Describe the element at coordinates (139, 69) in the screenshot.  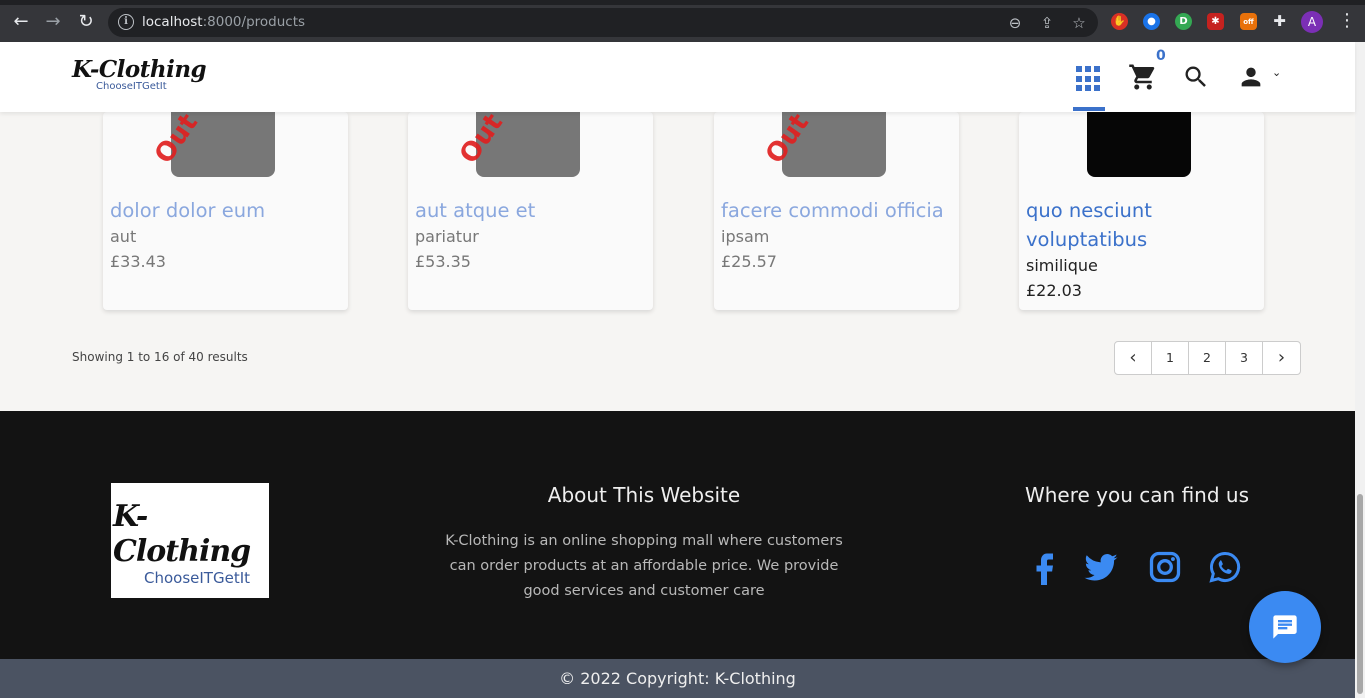
I see `logo-text: K-Clothing` at that location.